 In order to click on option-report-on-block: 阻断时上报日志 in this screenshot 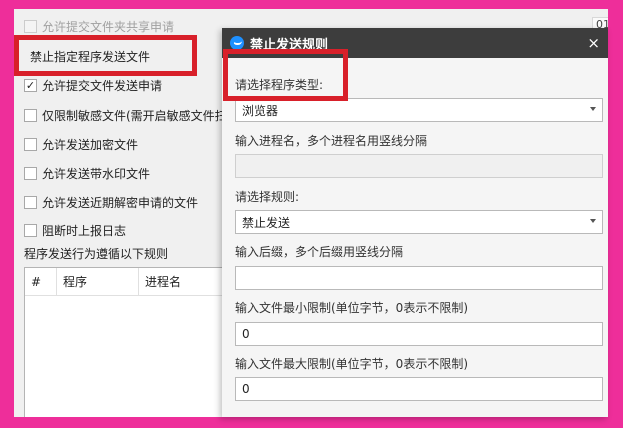, I will do `click(75, 230)`.